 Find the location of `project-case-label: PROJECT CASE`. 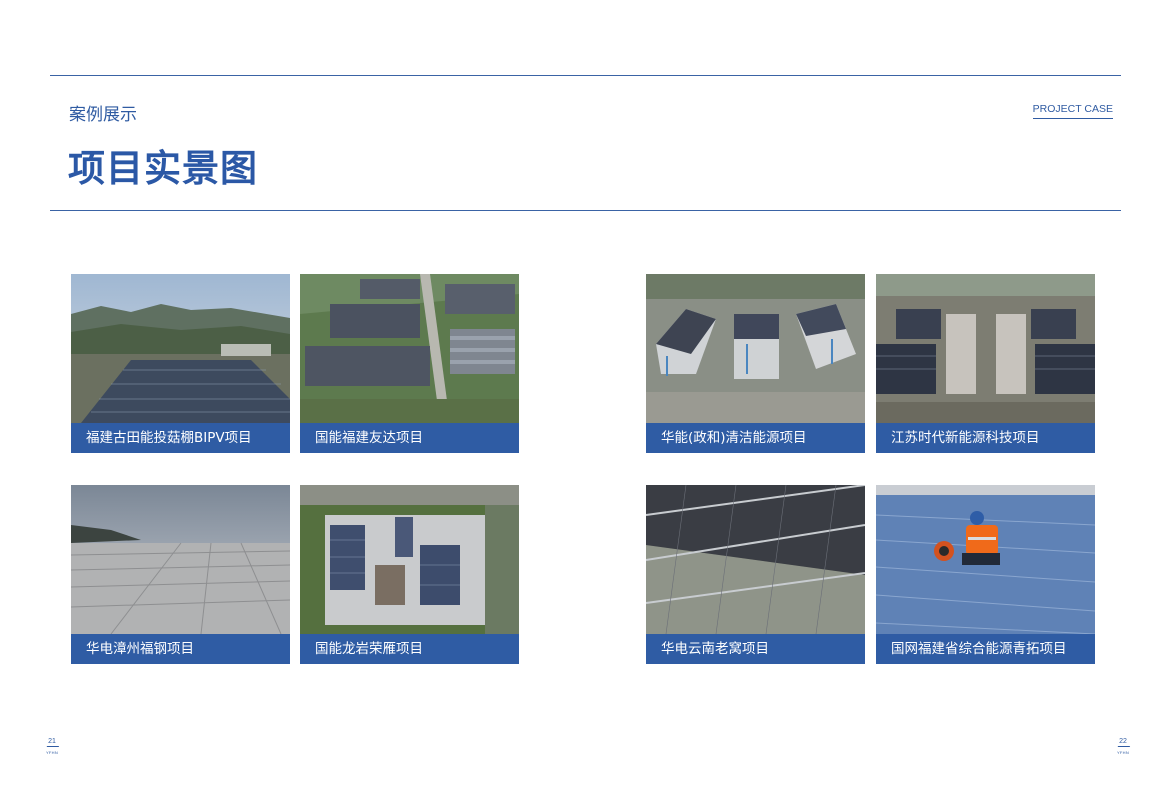

project-case-label: PROJECT CASE is located at coordinates (1072, 111).